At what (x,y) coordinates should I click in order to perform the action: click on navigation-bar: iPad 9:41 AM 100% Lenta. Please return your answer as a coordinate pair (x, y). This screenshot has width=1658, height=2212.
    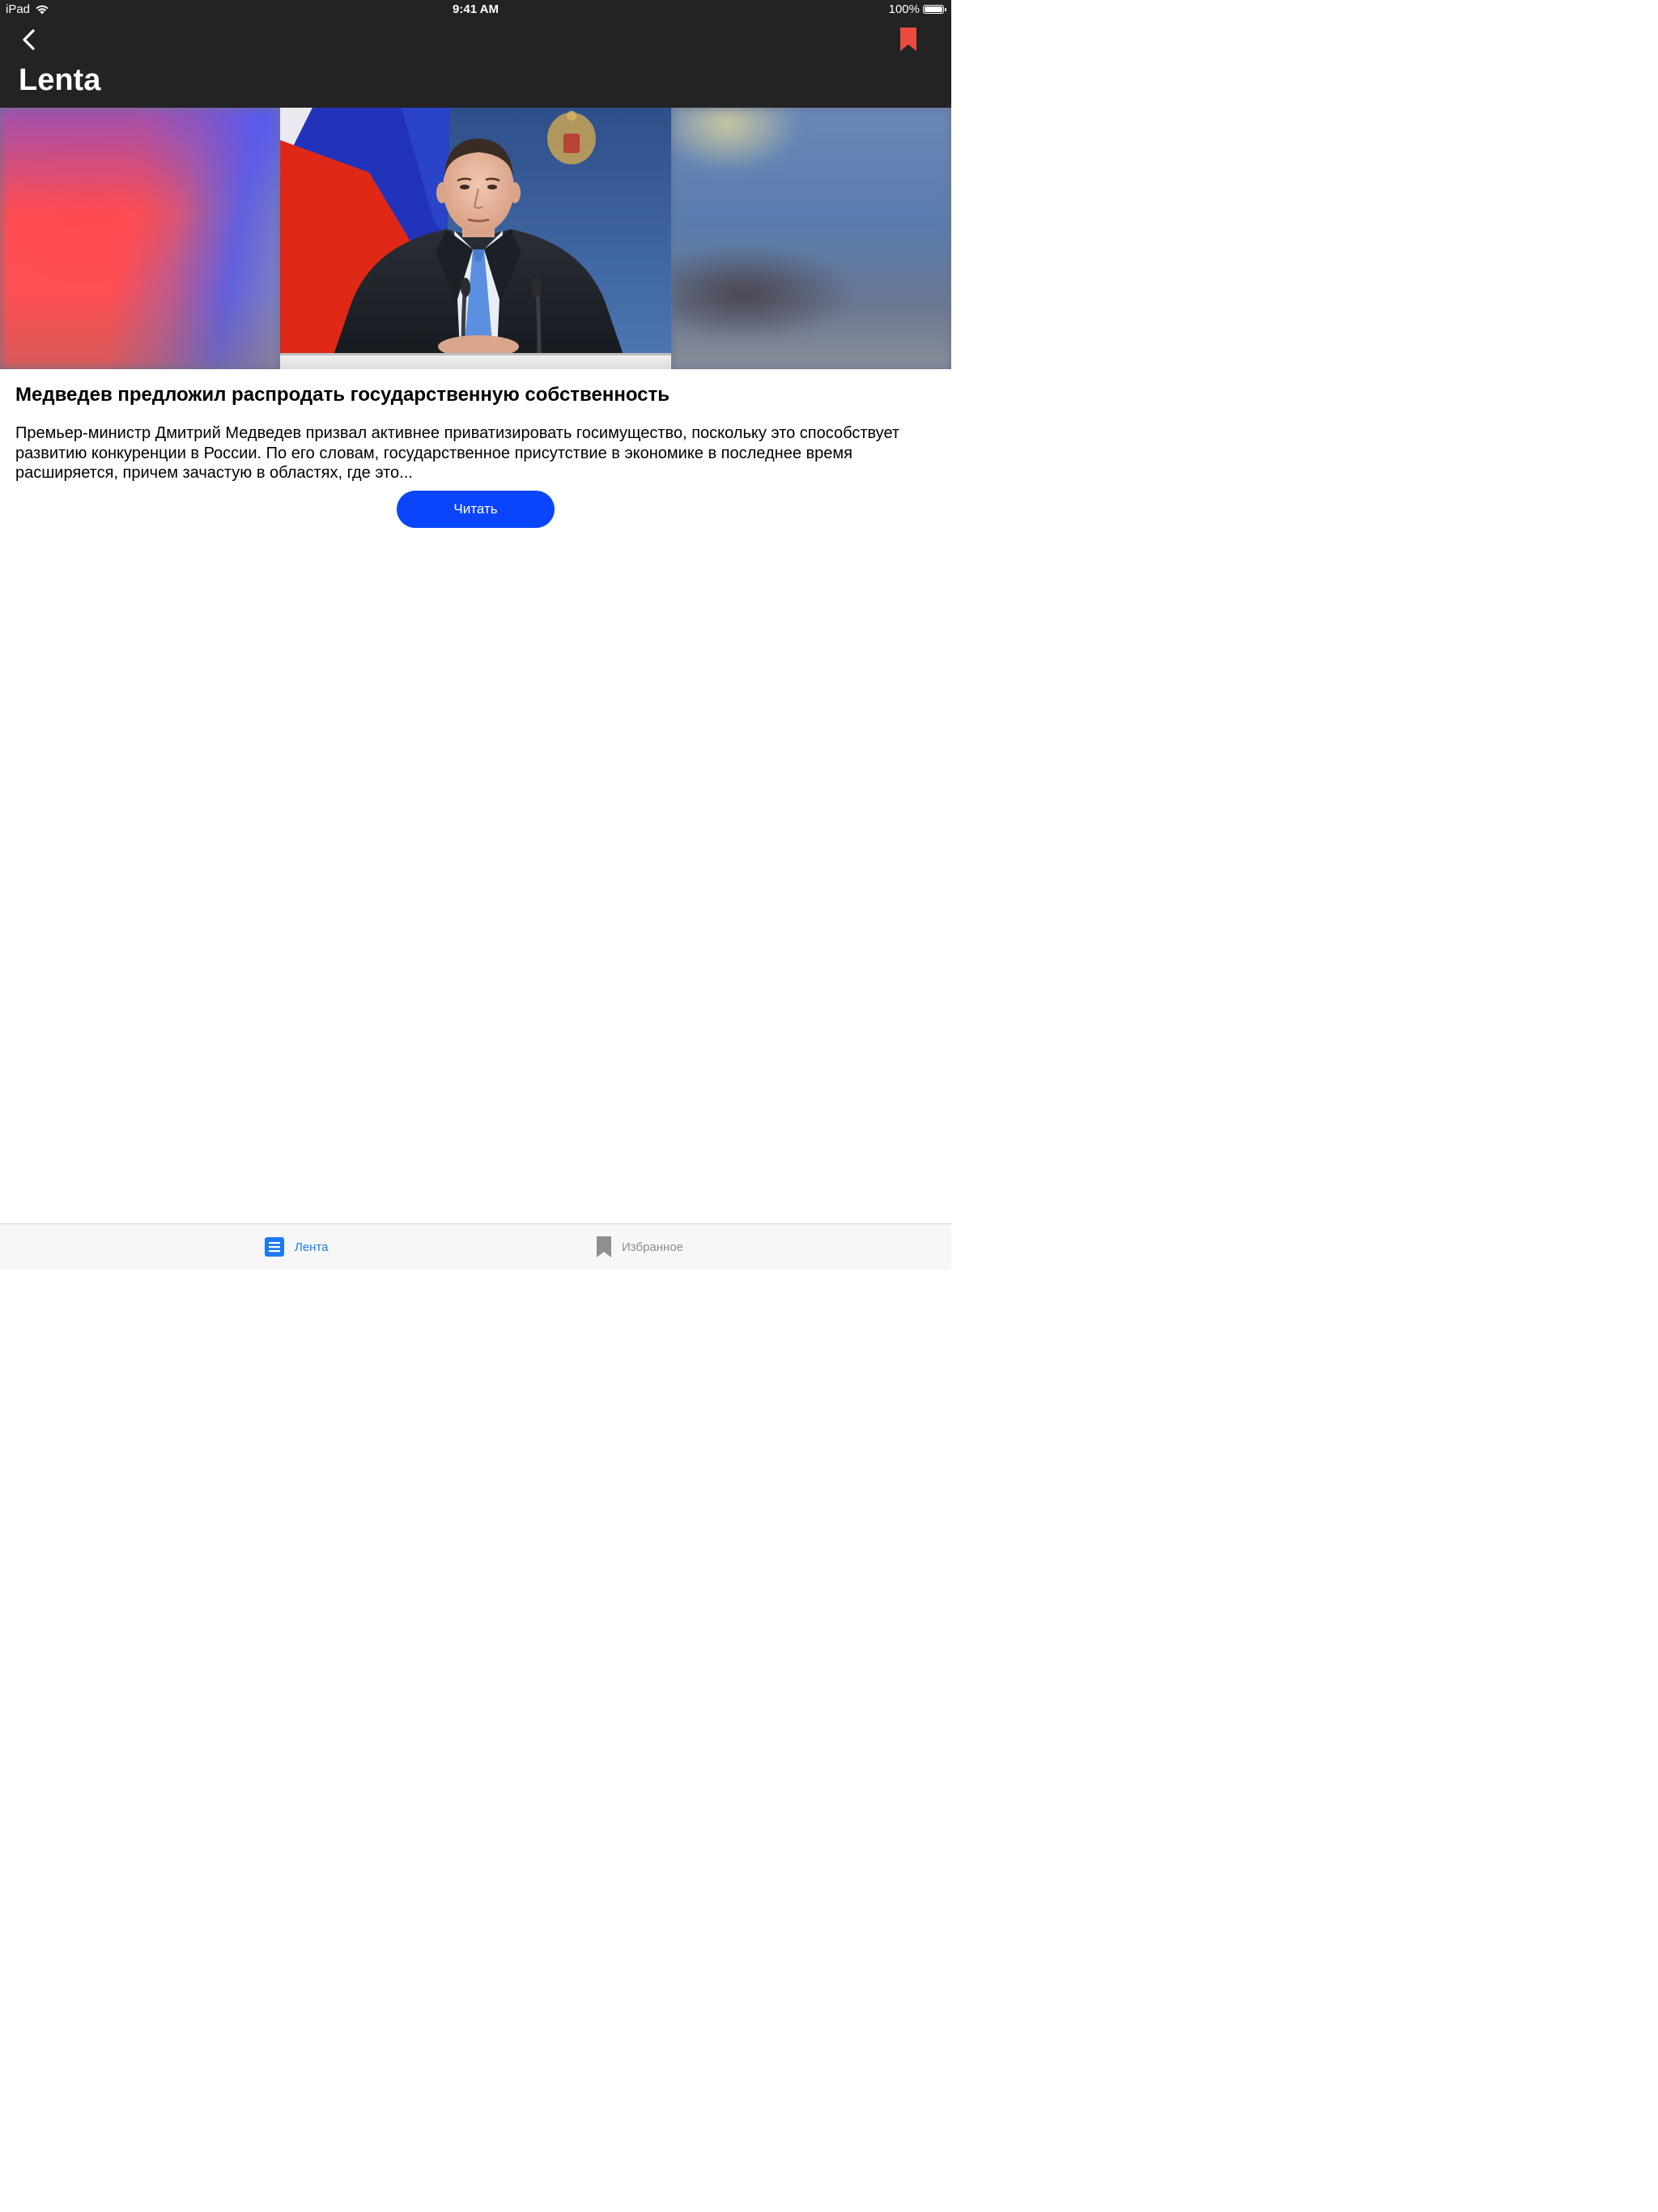
    Looking at the image, I should click on (475, 54).